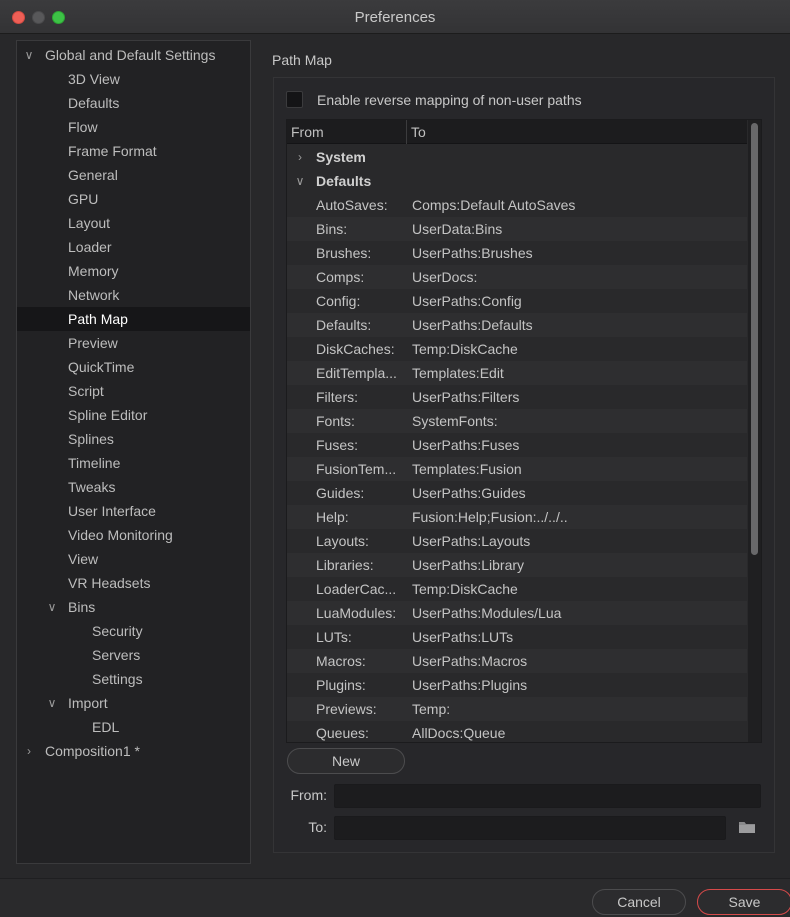  What do you see at coordinates (490, 517) in the screenshot?
I see `row-to: Fusion:Help;Fusion:../../..` at bounding box center [490, 517].